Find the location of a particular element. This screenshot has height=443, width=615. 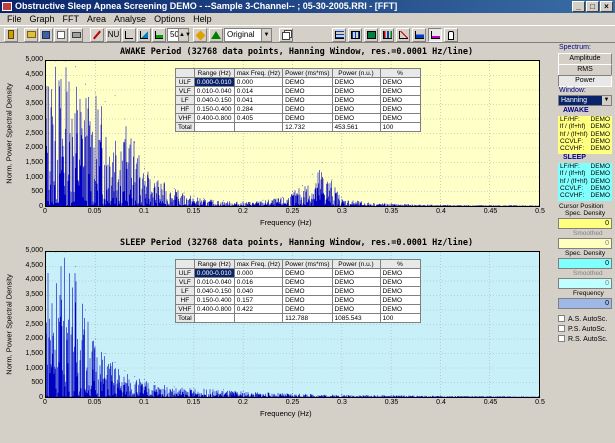

menu-analyse: Analyse is located at coordinates (130, 19).